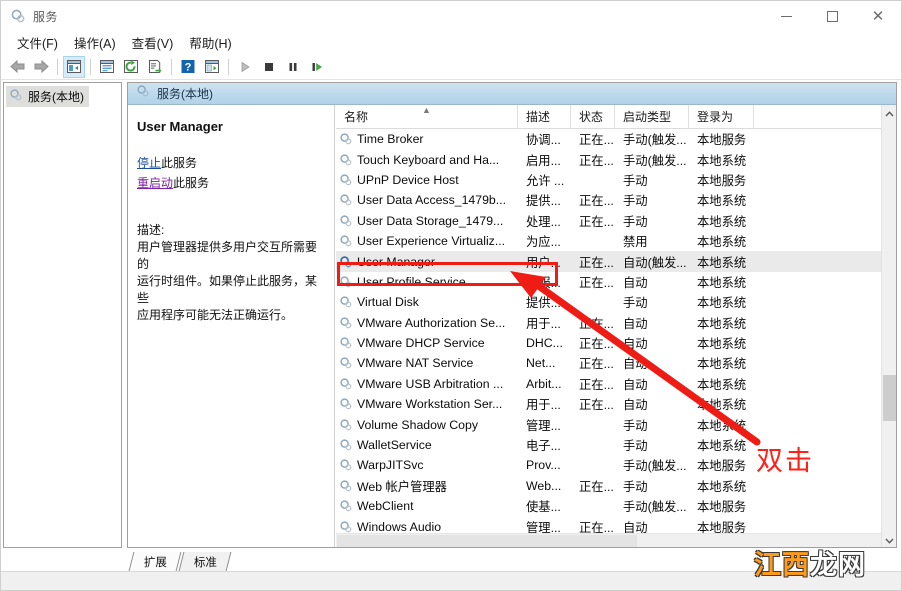 The width and height of the screenshot is (902, 591). I want to click on table-row: Volume Shadow Copy 管理... 手动 本地系统, so click(608, 424).